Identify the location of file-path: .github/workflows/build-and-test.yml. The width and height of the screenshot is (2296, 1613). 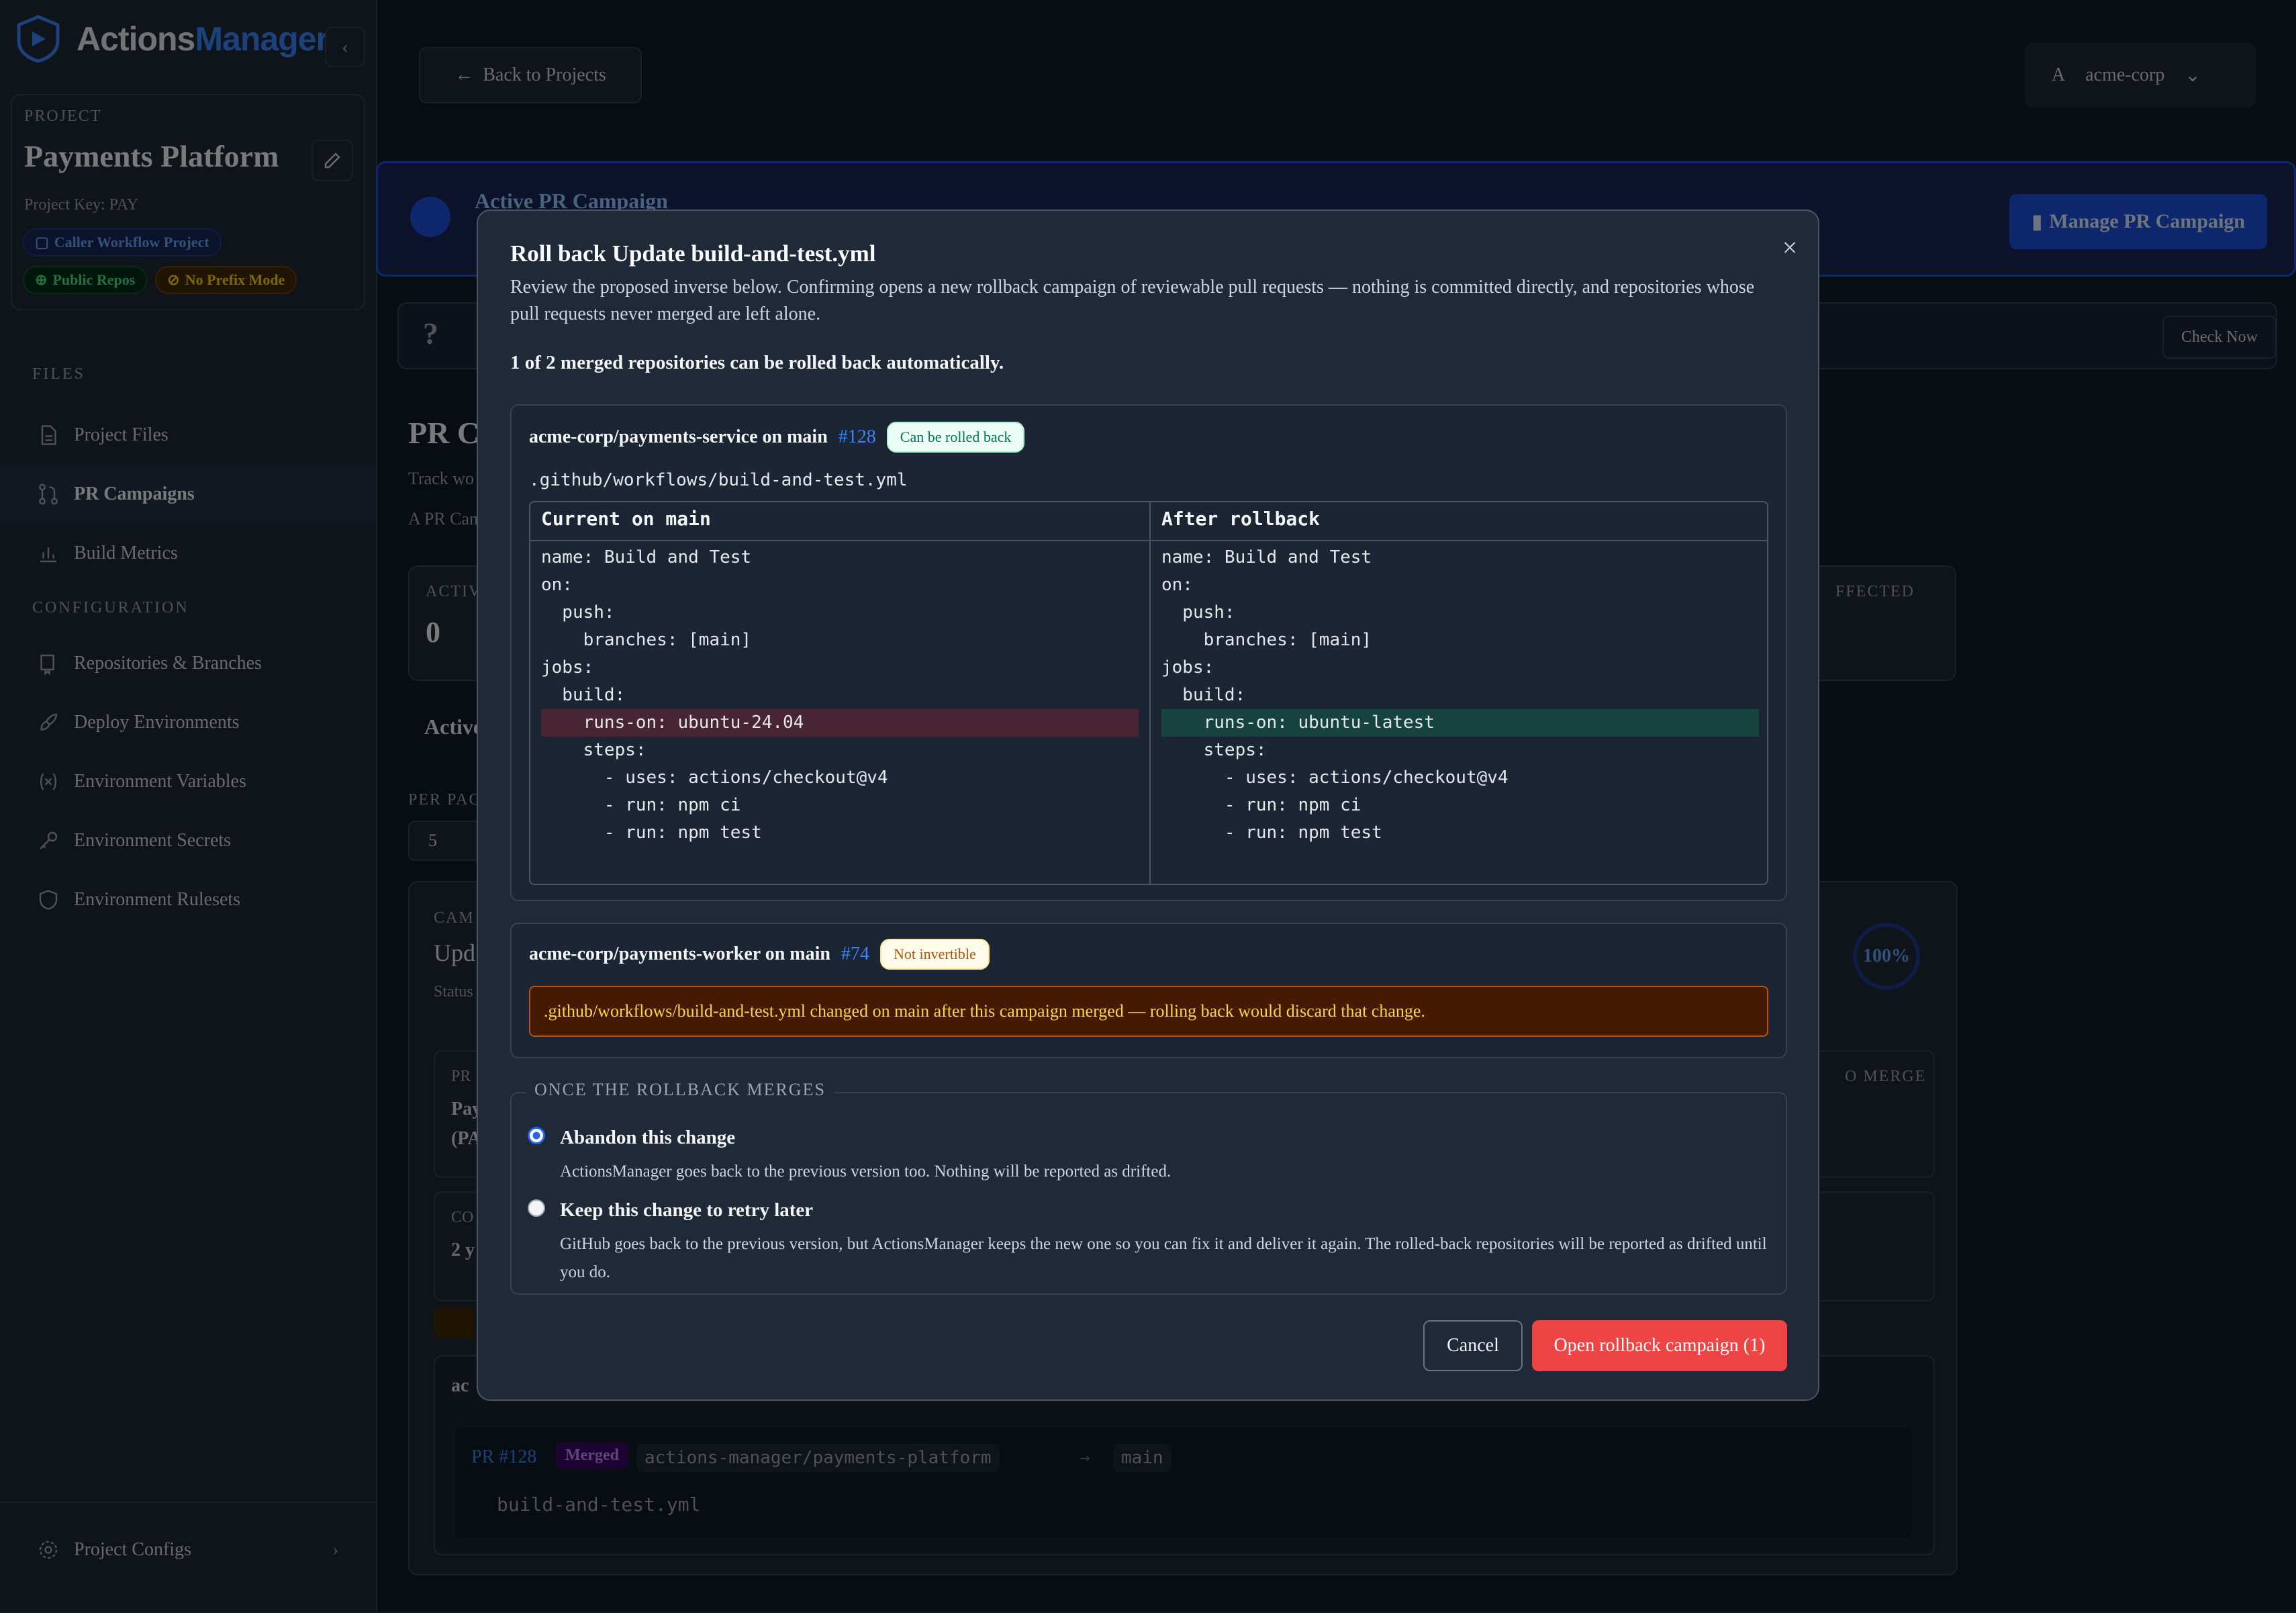
(719, 480).